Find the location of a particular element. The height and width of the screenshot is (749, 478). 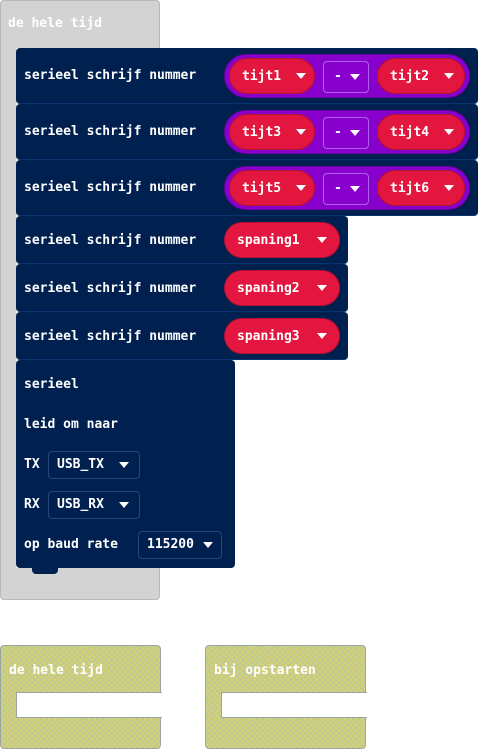

ghost-on-start-block: bij opstarten is located at coordinates (286, 697).